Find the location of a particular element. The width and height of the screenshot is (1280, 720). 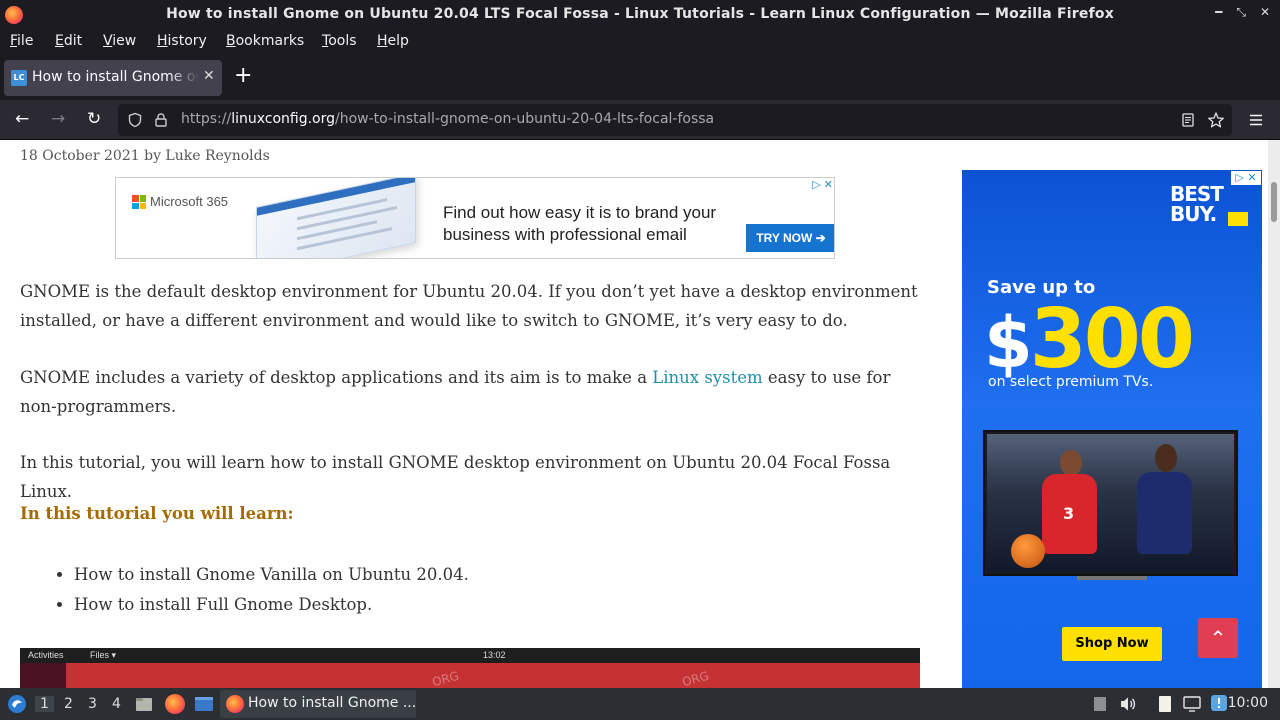

firefox-icon is located at coordinates (235, 704).